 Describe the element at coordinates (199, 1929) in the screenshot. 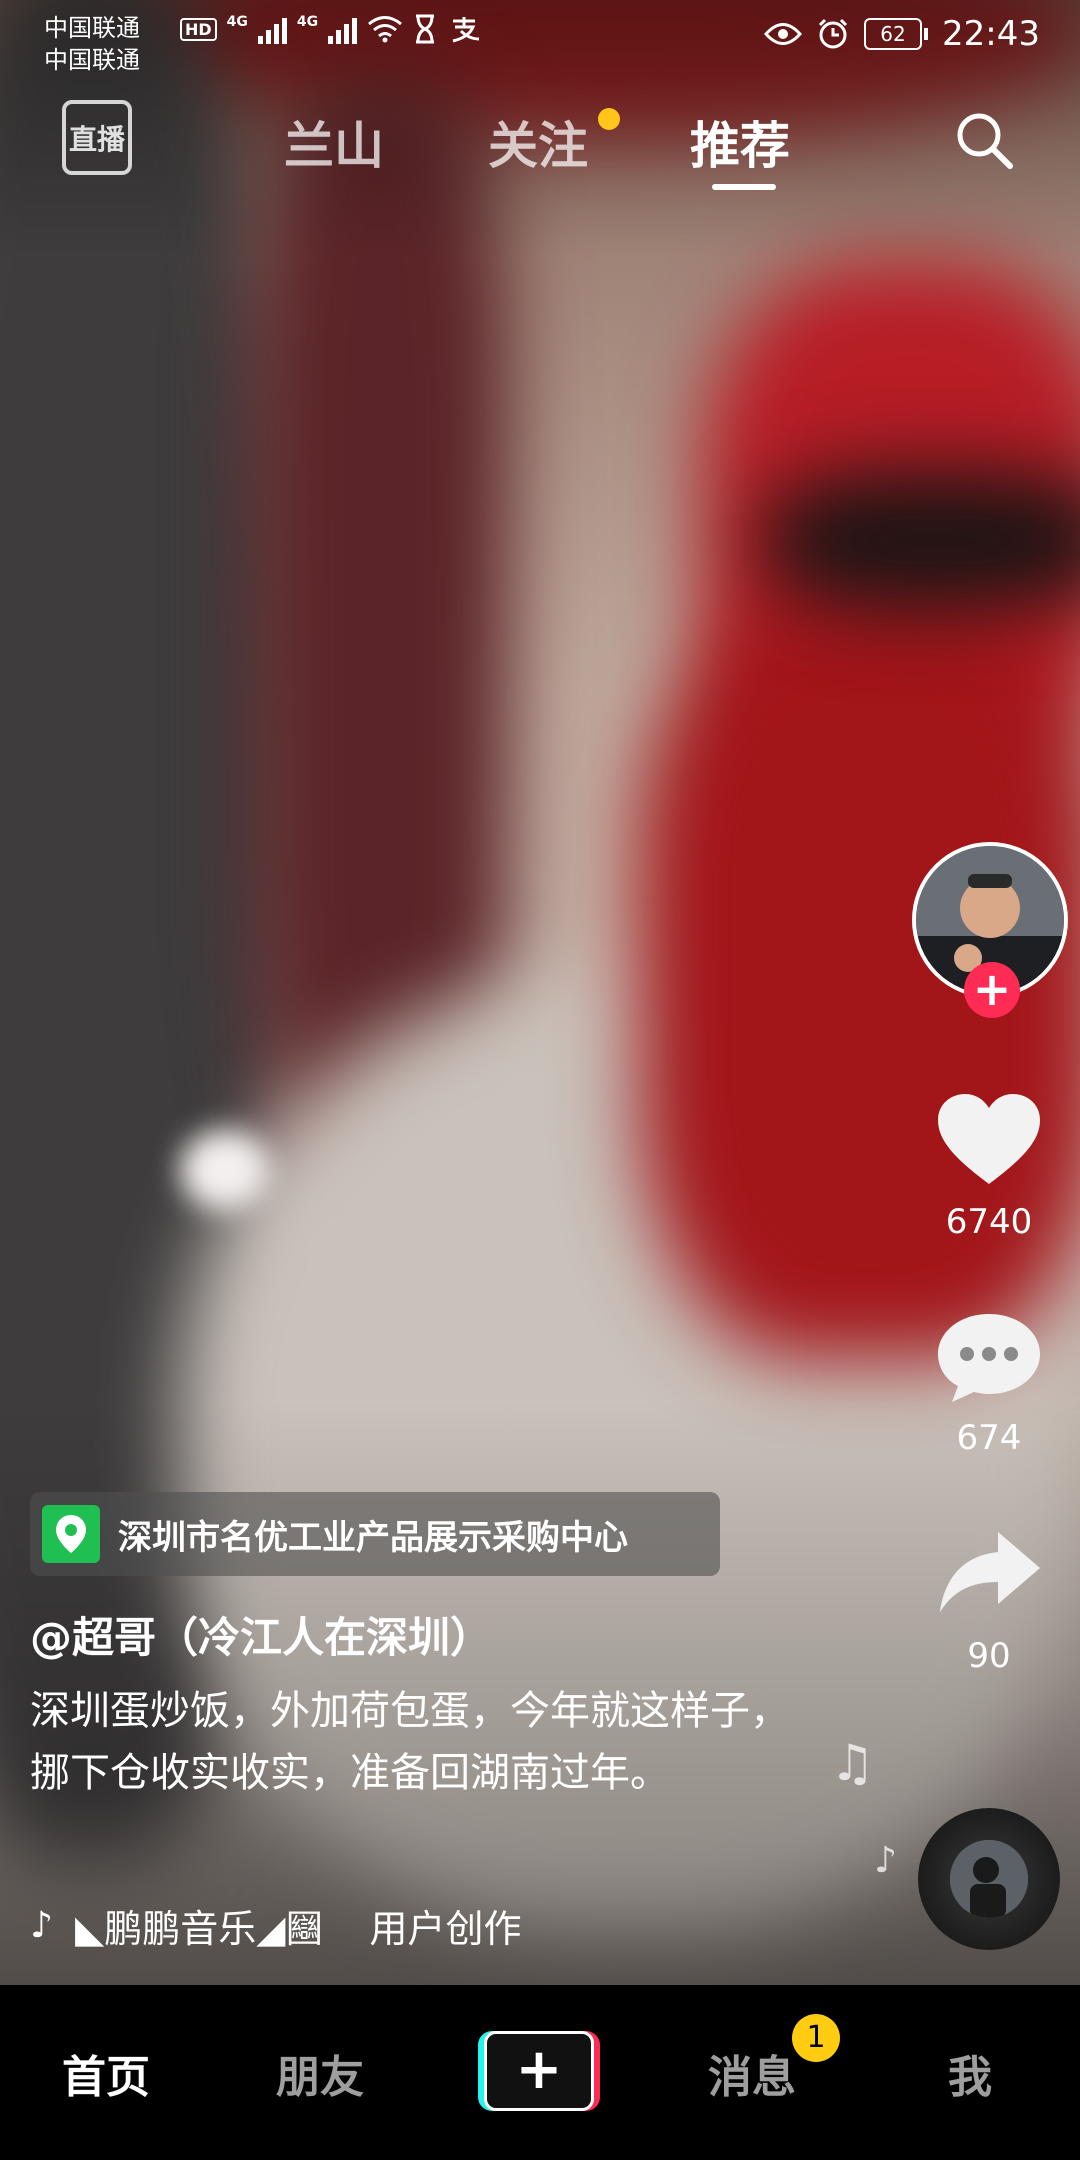

I see `music-title: ◣鹏鹏音乐◢圝` at that location.